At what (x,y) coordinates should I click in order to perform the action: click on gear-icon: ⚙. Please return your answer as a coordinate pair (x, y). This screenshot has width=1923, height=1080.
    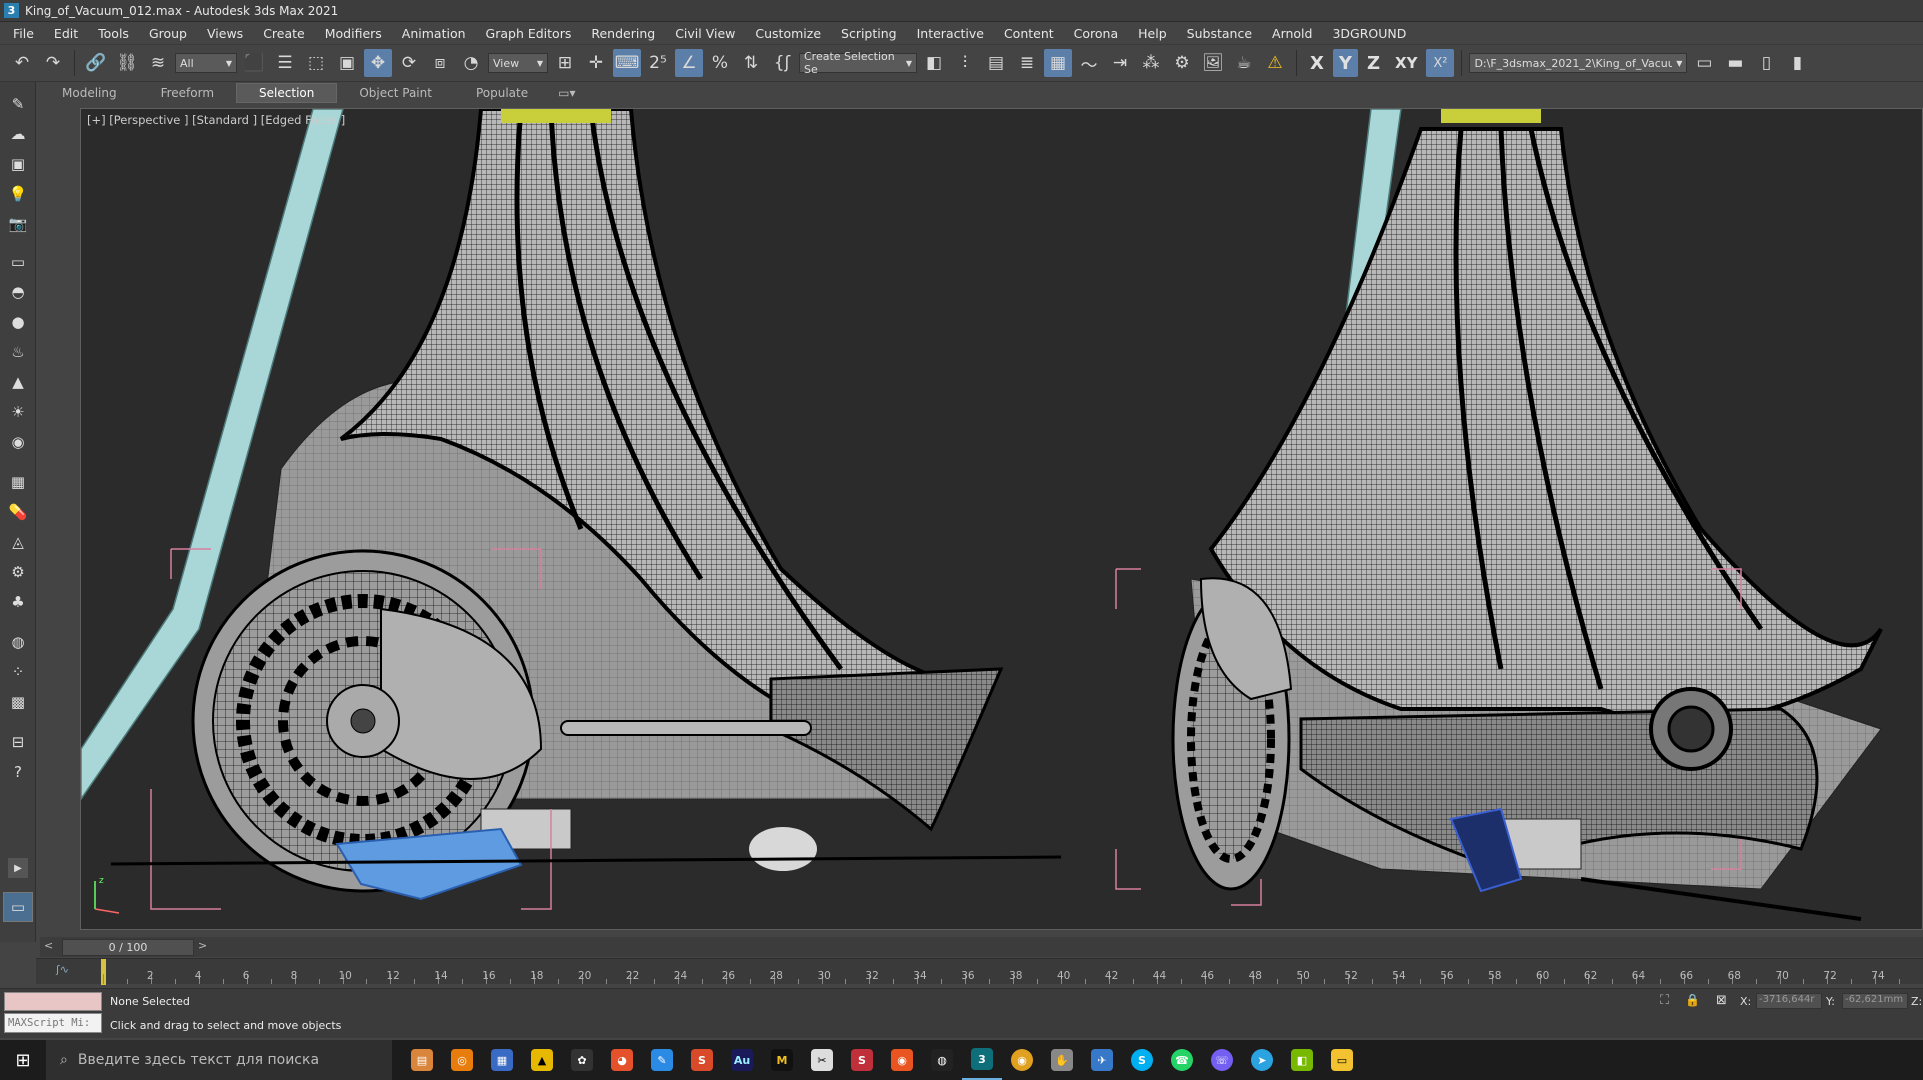
    Looking at the image, I should click on (18, 572).